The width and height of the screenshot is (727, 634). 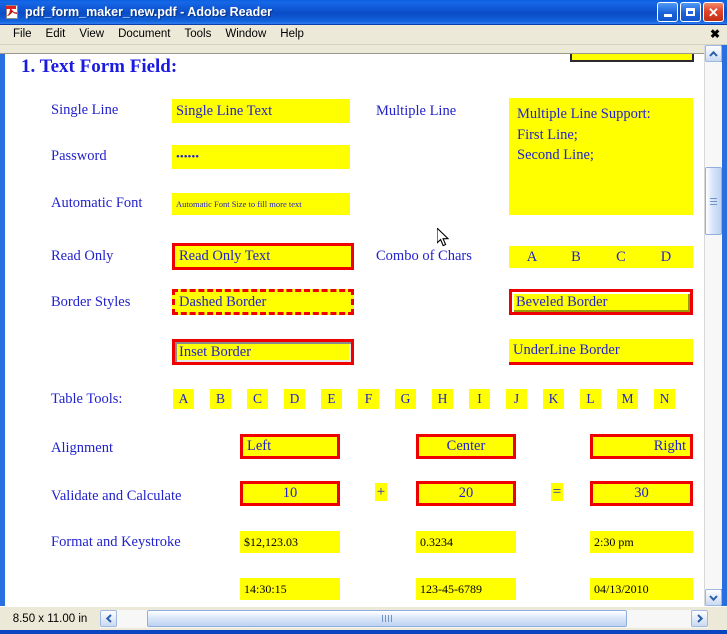 I want to click on table-cell-e: E, so click(x=331, y=399).